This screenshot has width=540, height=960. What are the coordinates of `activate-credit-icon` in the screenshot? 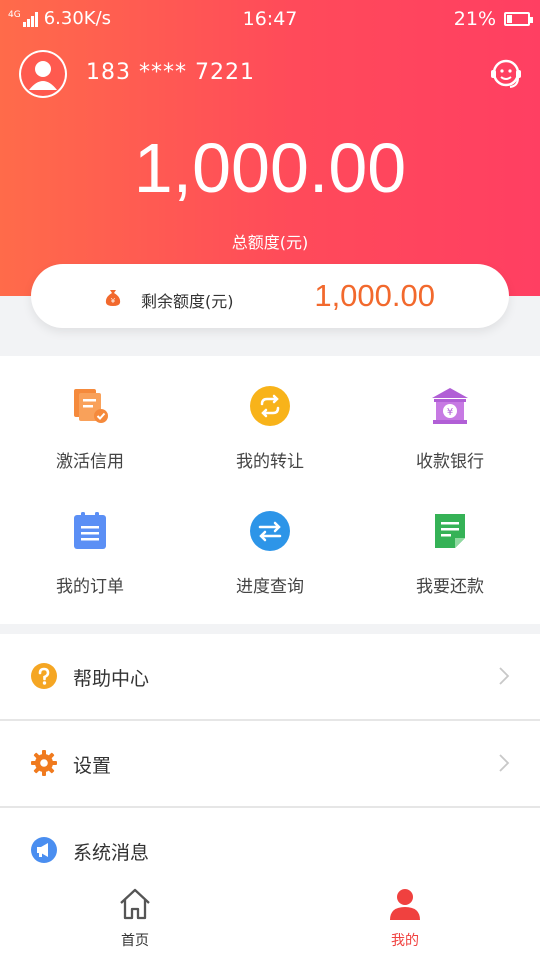 It's located at (91, 406).